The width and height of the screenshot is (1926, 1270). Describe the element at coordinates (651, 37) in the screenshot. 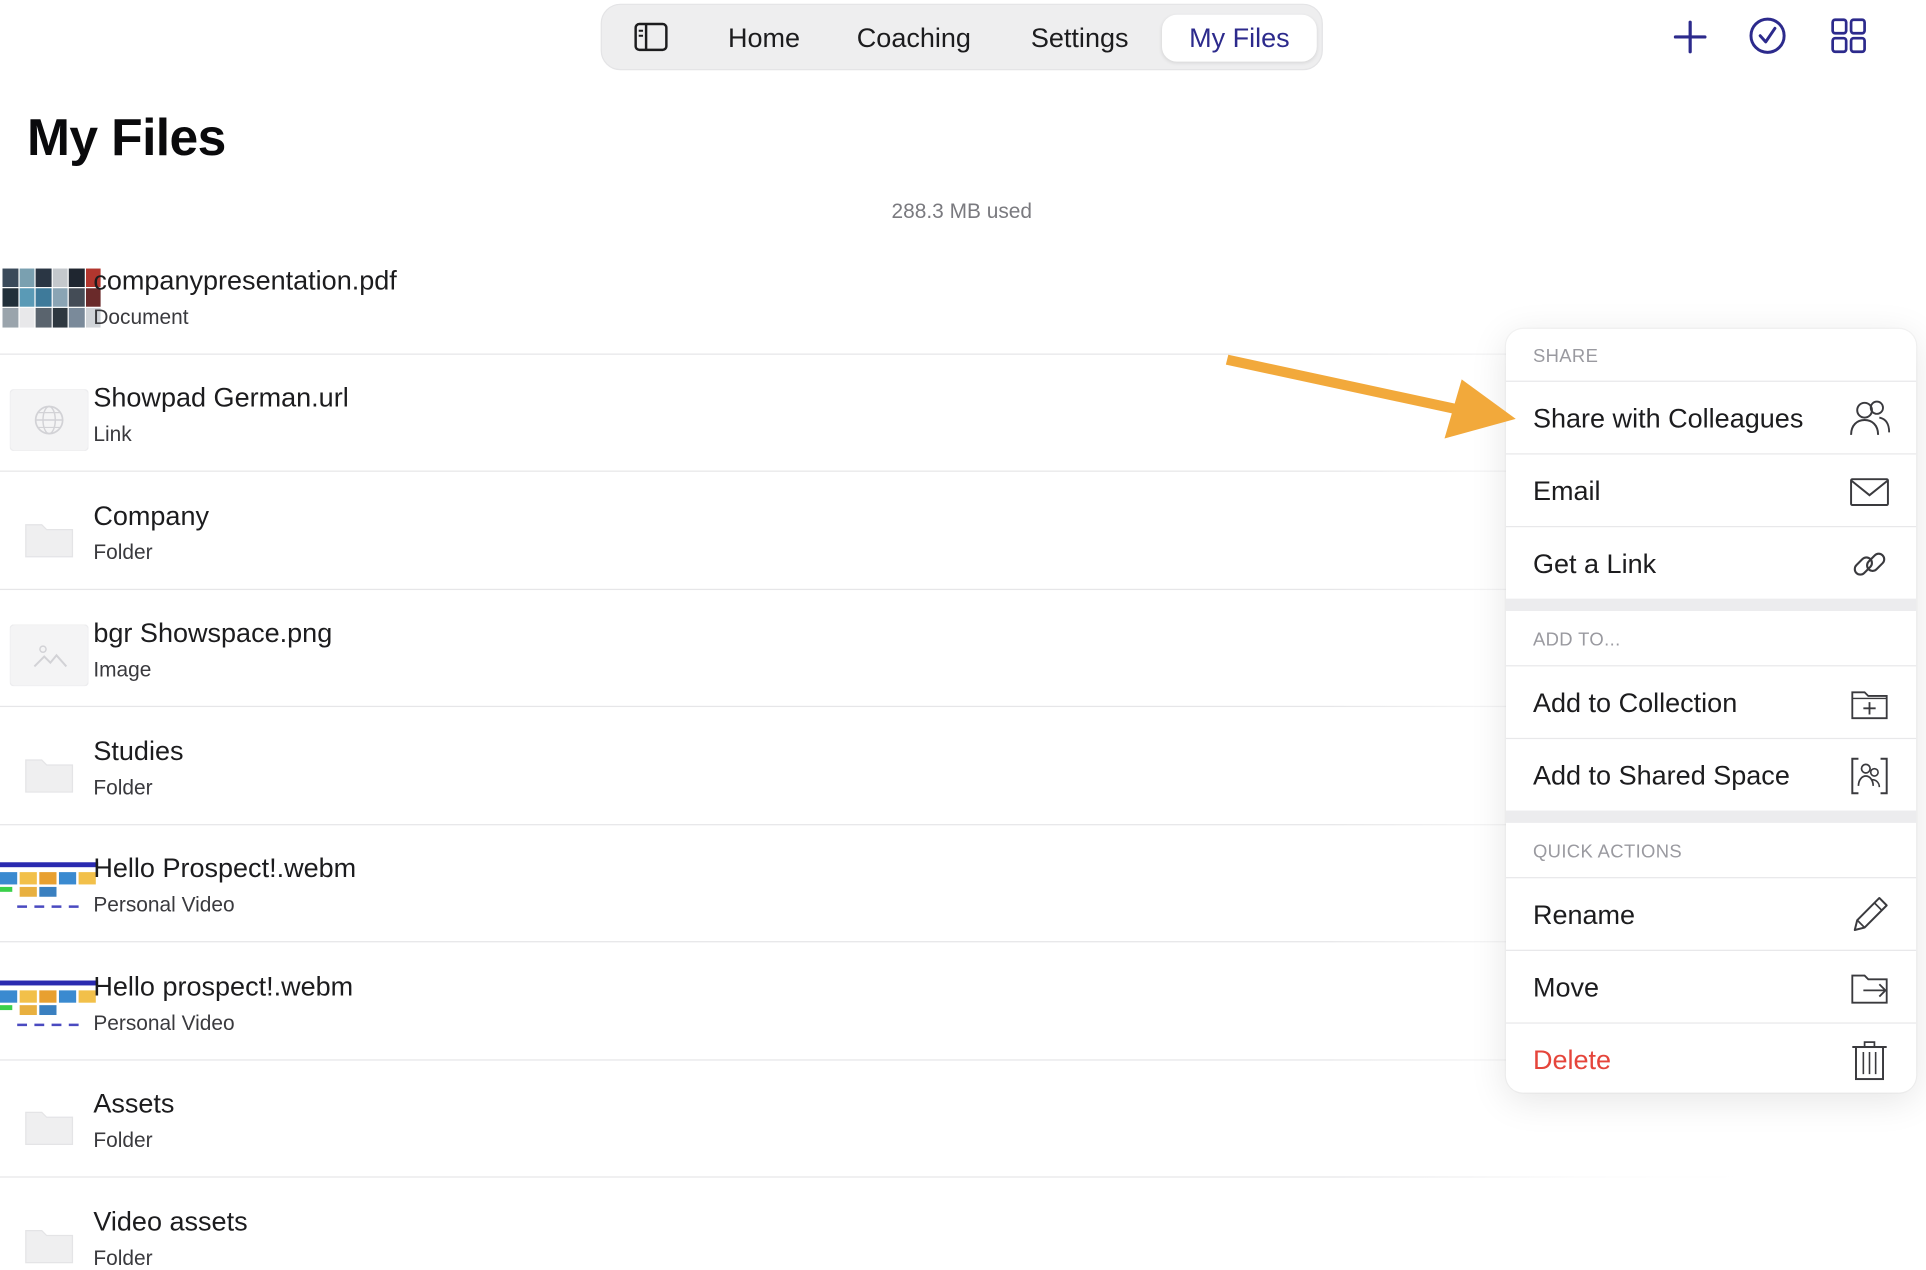

I see `sidebar-toggle-icon` at that location.